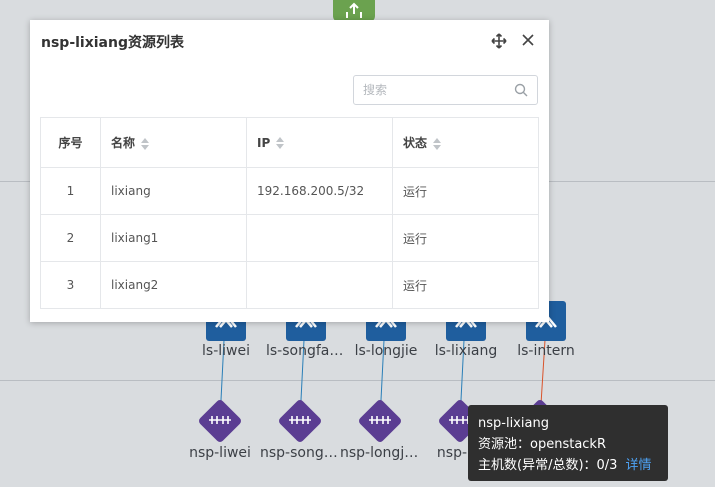 Image resolution: width=715 pixels, height=487 pixels. I want to click on cell-name: lixiang1, so click(173, 238).